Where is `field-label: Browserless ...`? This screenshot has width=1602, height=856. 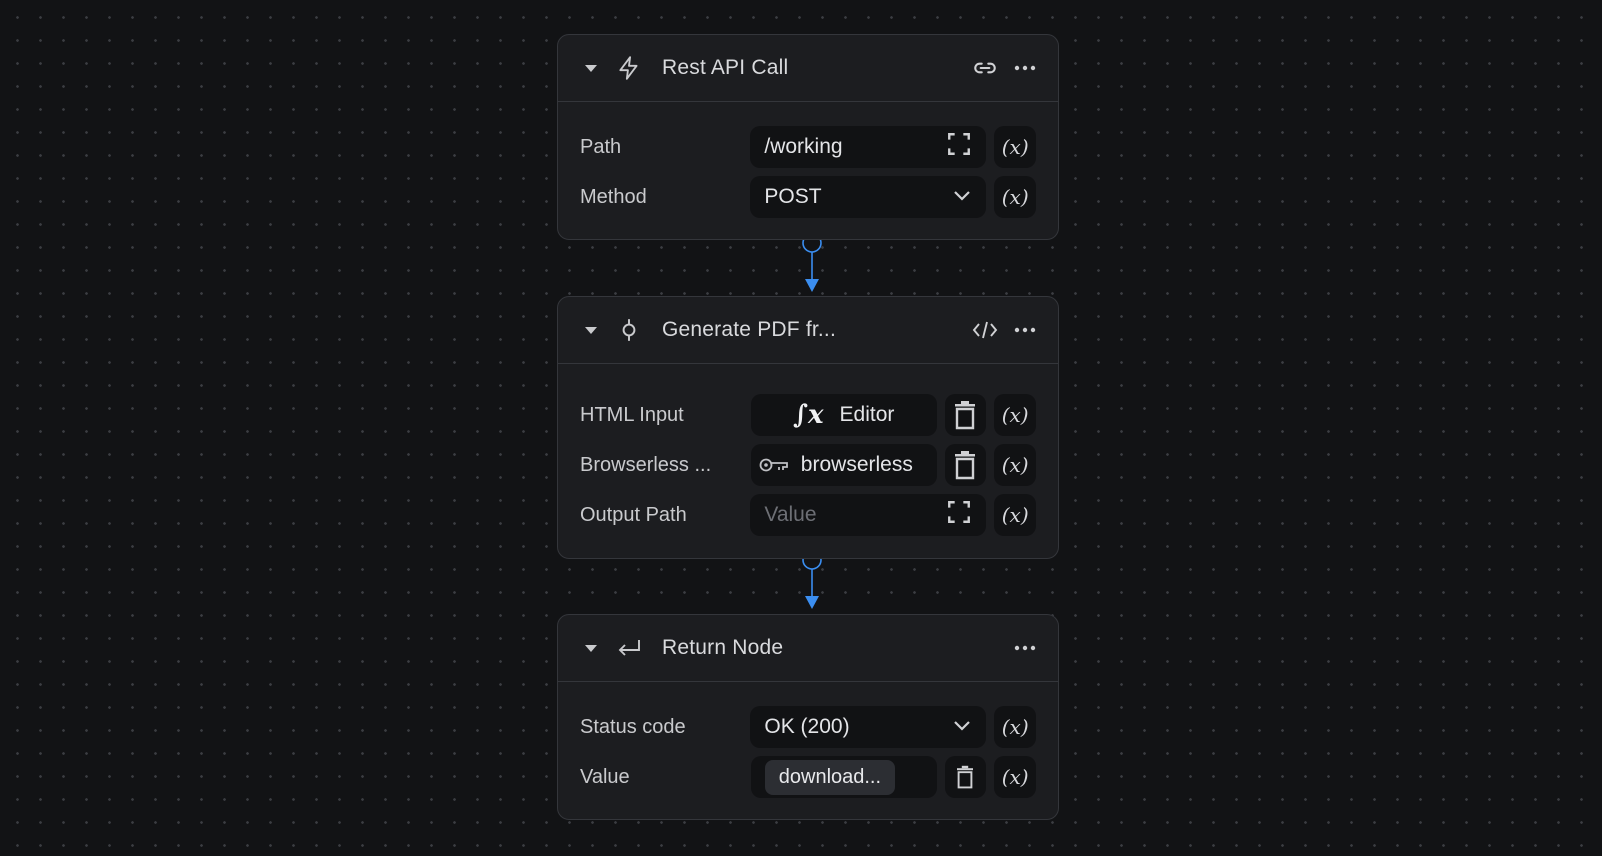 field-label: Browserless ... is located at coordinates (646, 464).